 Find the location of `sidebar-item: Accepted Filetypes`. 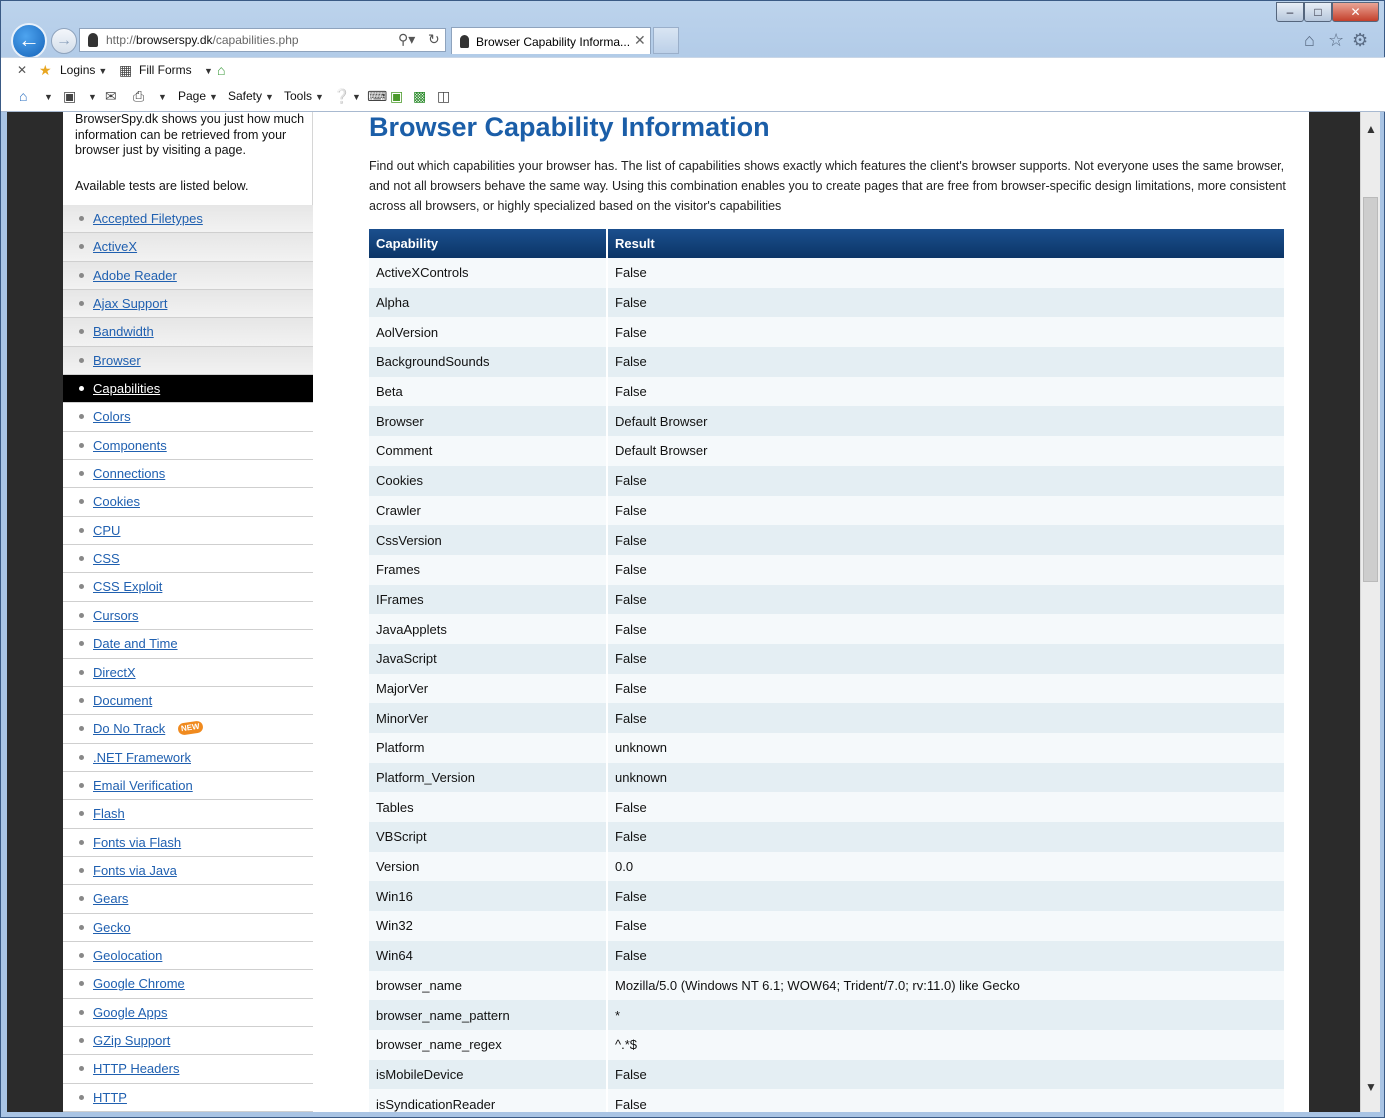

sidebar-item: Accepted Filetypes is located at coordinates (188, 219).